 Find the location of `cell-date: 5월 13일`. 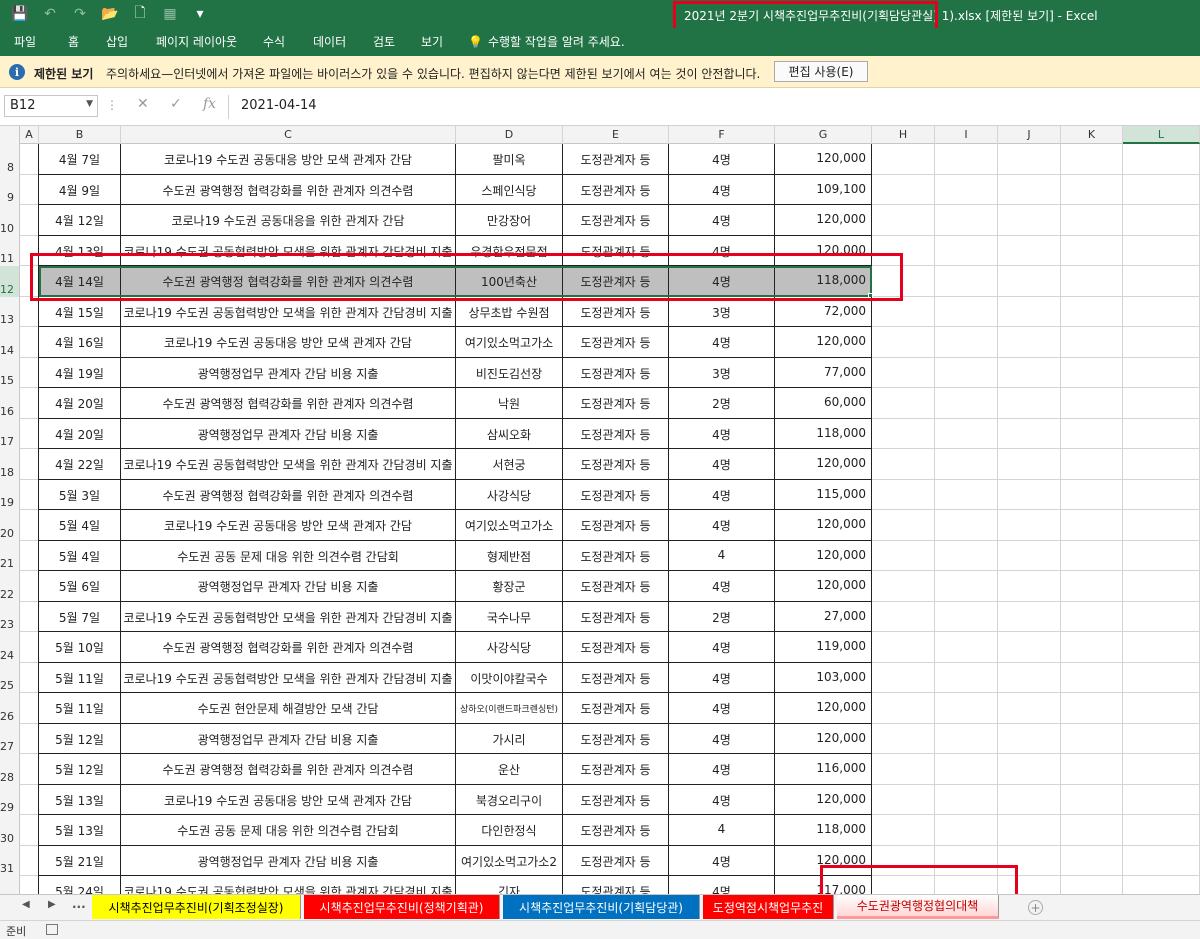

cell-date: 5월 13일 is located at coordinates (80, 799).